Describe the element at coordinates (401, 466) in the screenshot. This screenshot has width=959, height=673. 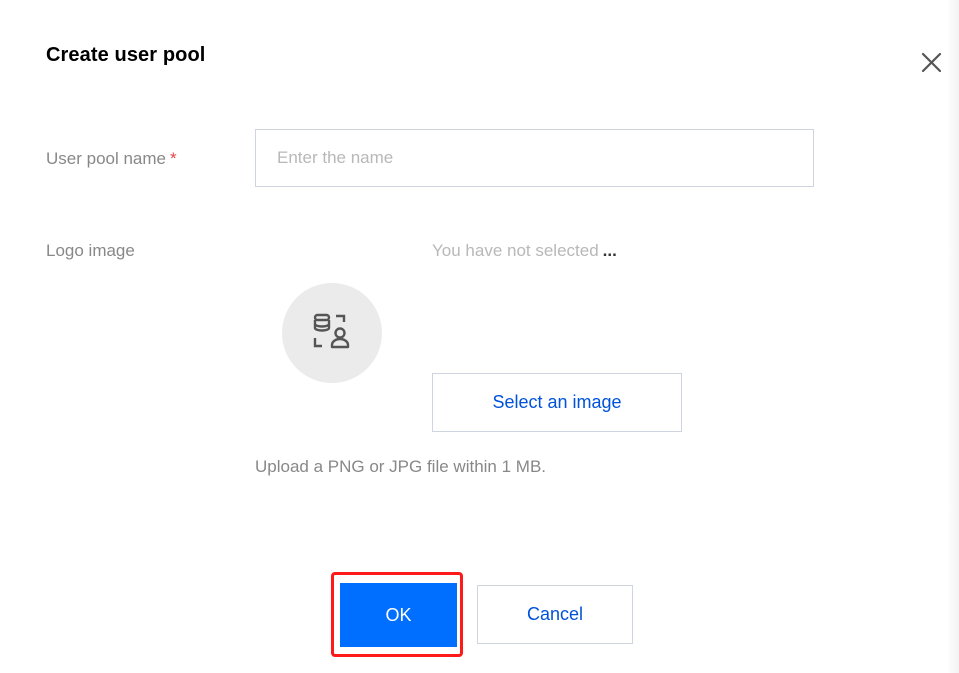
I see `upload-hint: Upload a PNG or JPG file within 1 MB.` at that location.